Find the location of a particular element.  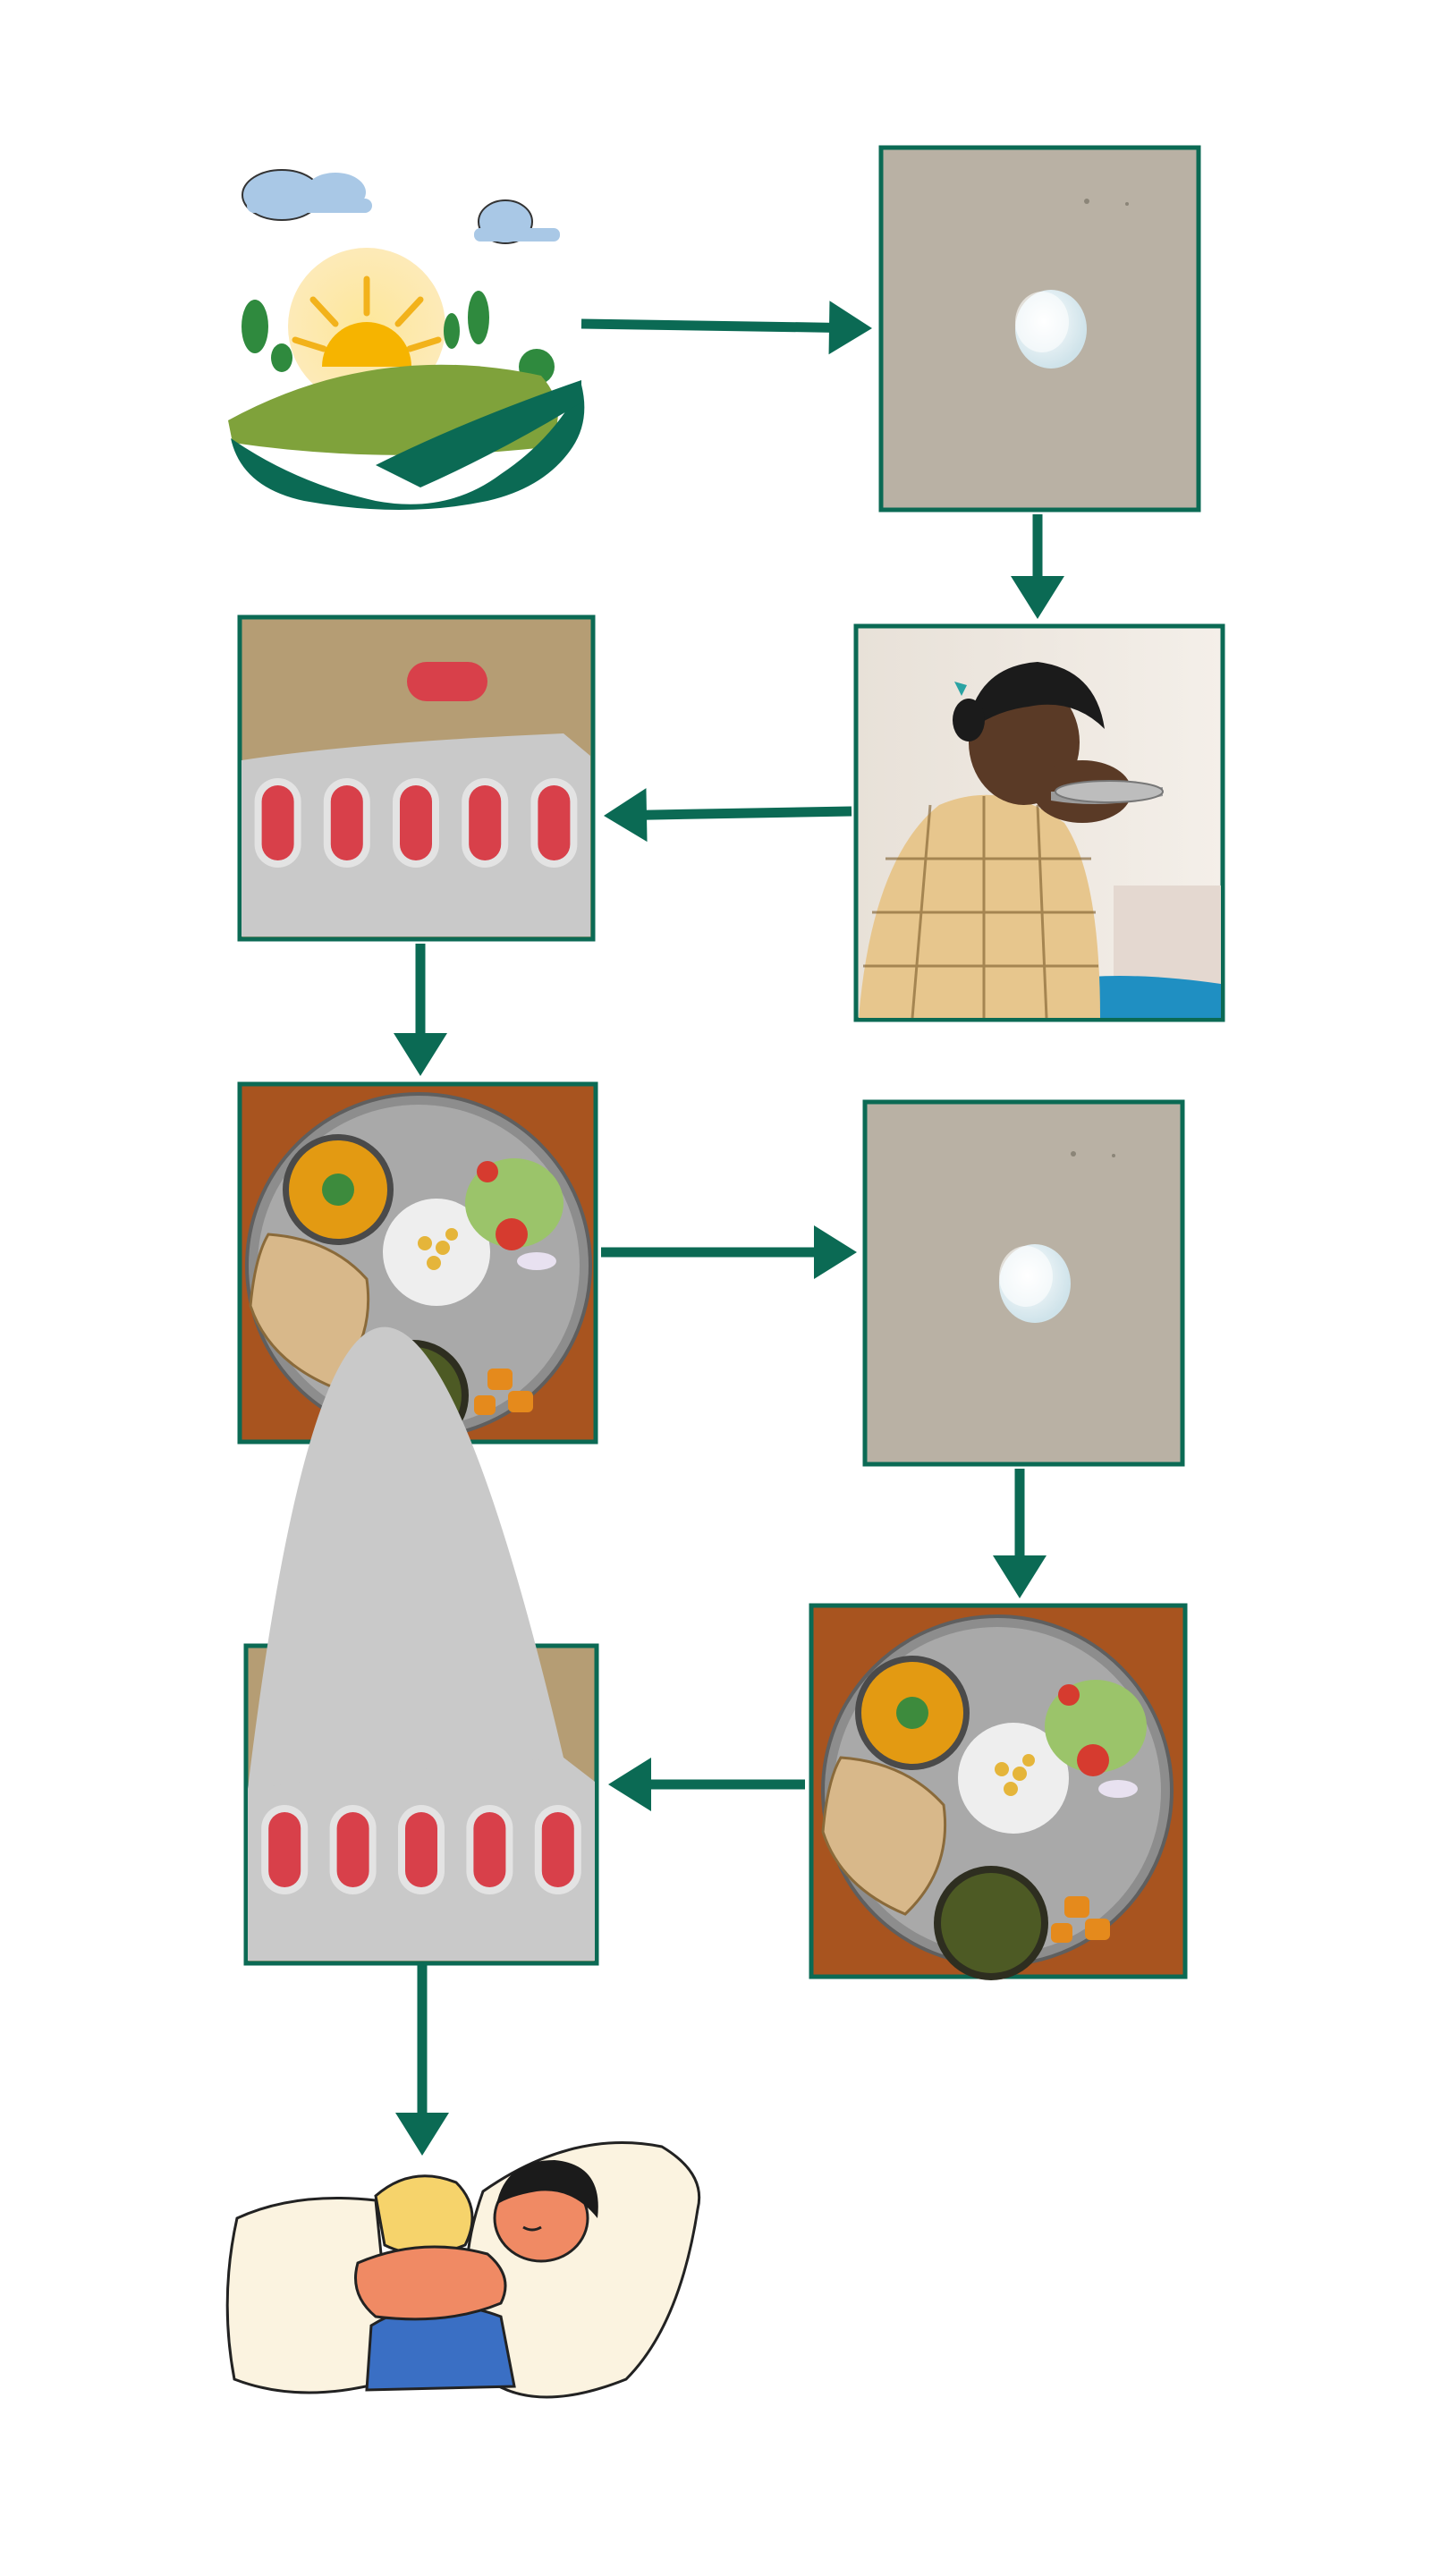

woman-drinking-photo is located at coordinates (1039, 822).